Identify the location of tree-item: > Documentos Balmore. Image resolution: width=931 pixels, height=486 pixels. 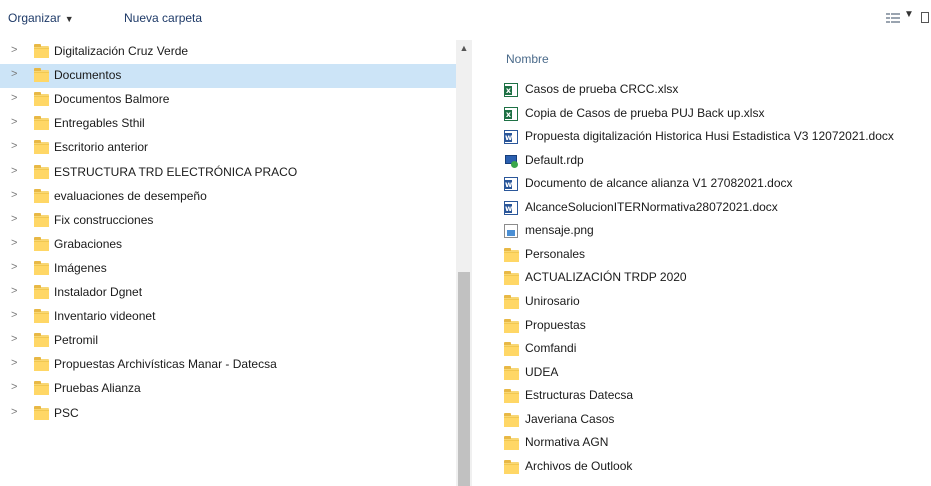
(228, 100).